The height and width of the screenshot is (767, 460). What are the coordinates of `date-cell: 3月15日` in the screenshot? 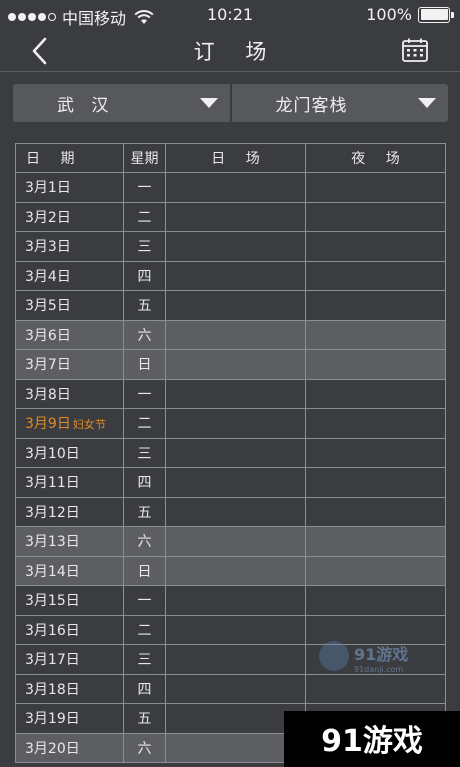 It's located at (69, 600).